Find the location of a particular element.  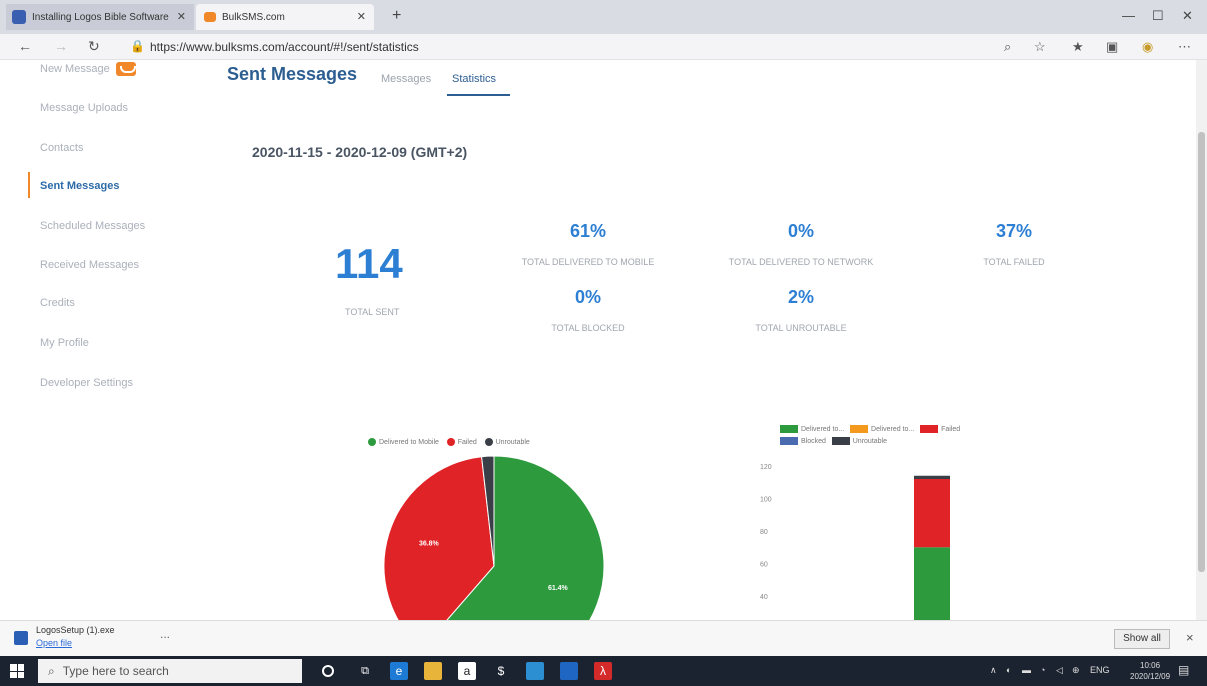

amazon-icon: a is located at coordinates (467, 671).